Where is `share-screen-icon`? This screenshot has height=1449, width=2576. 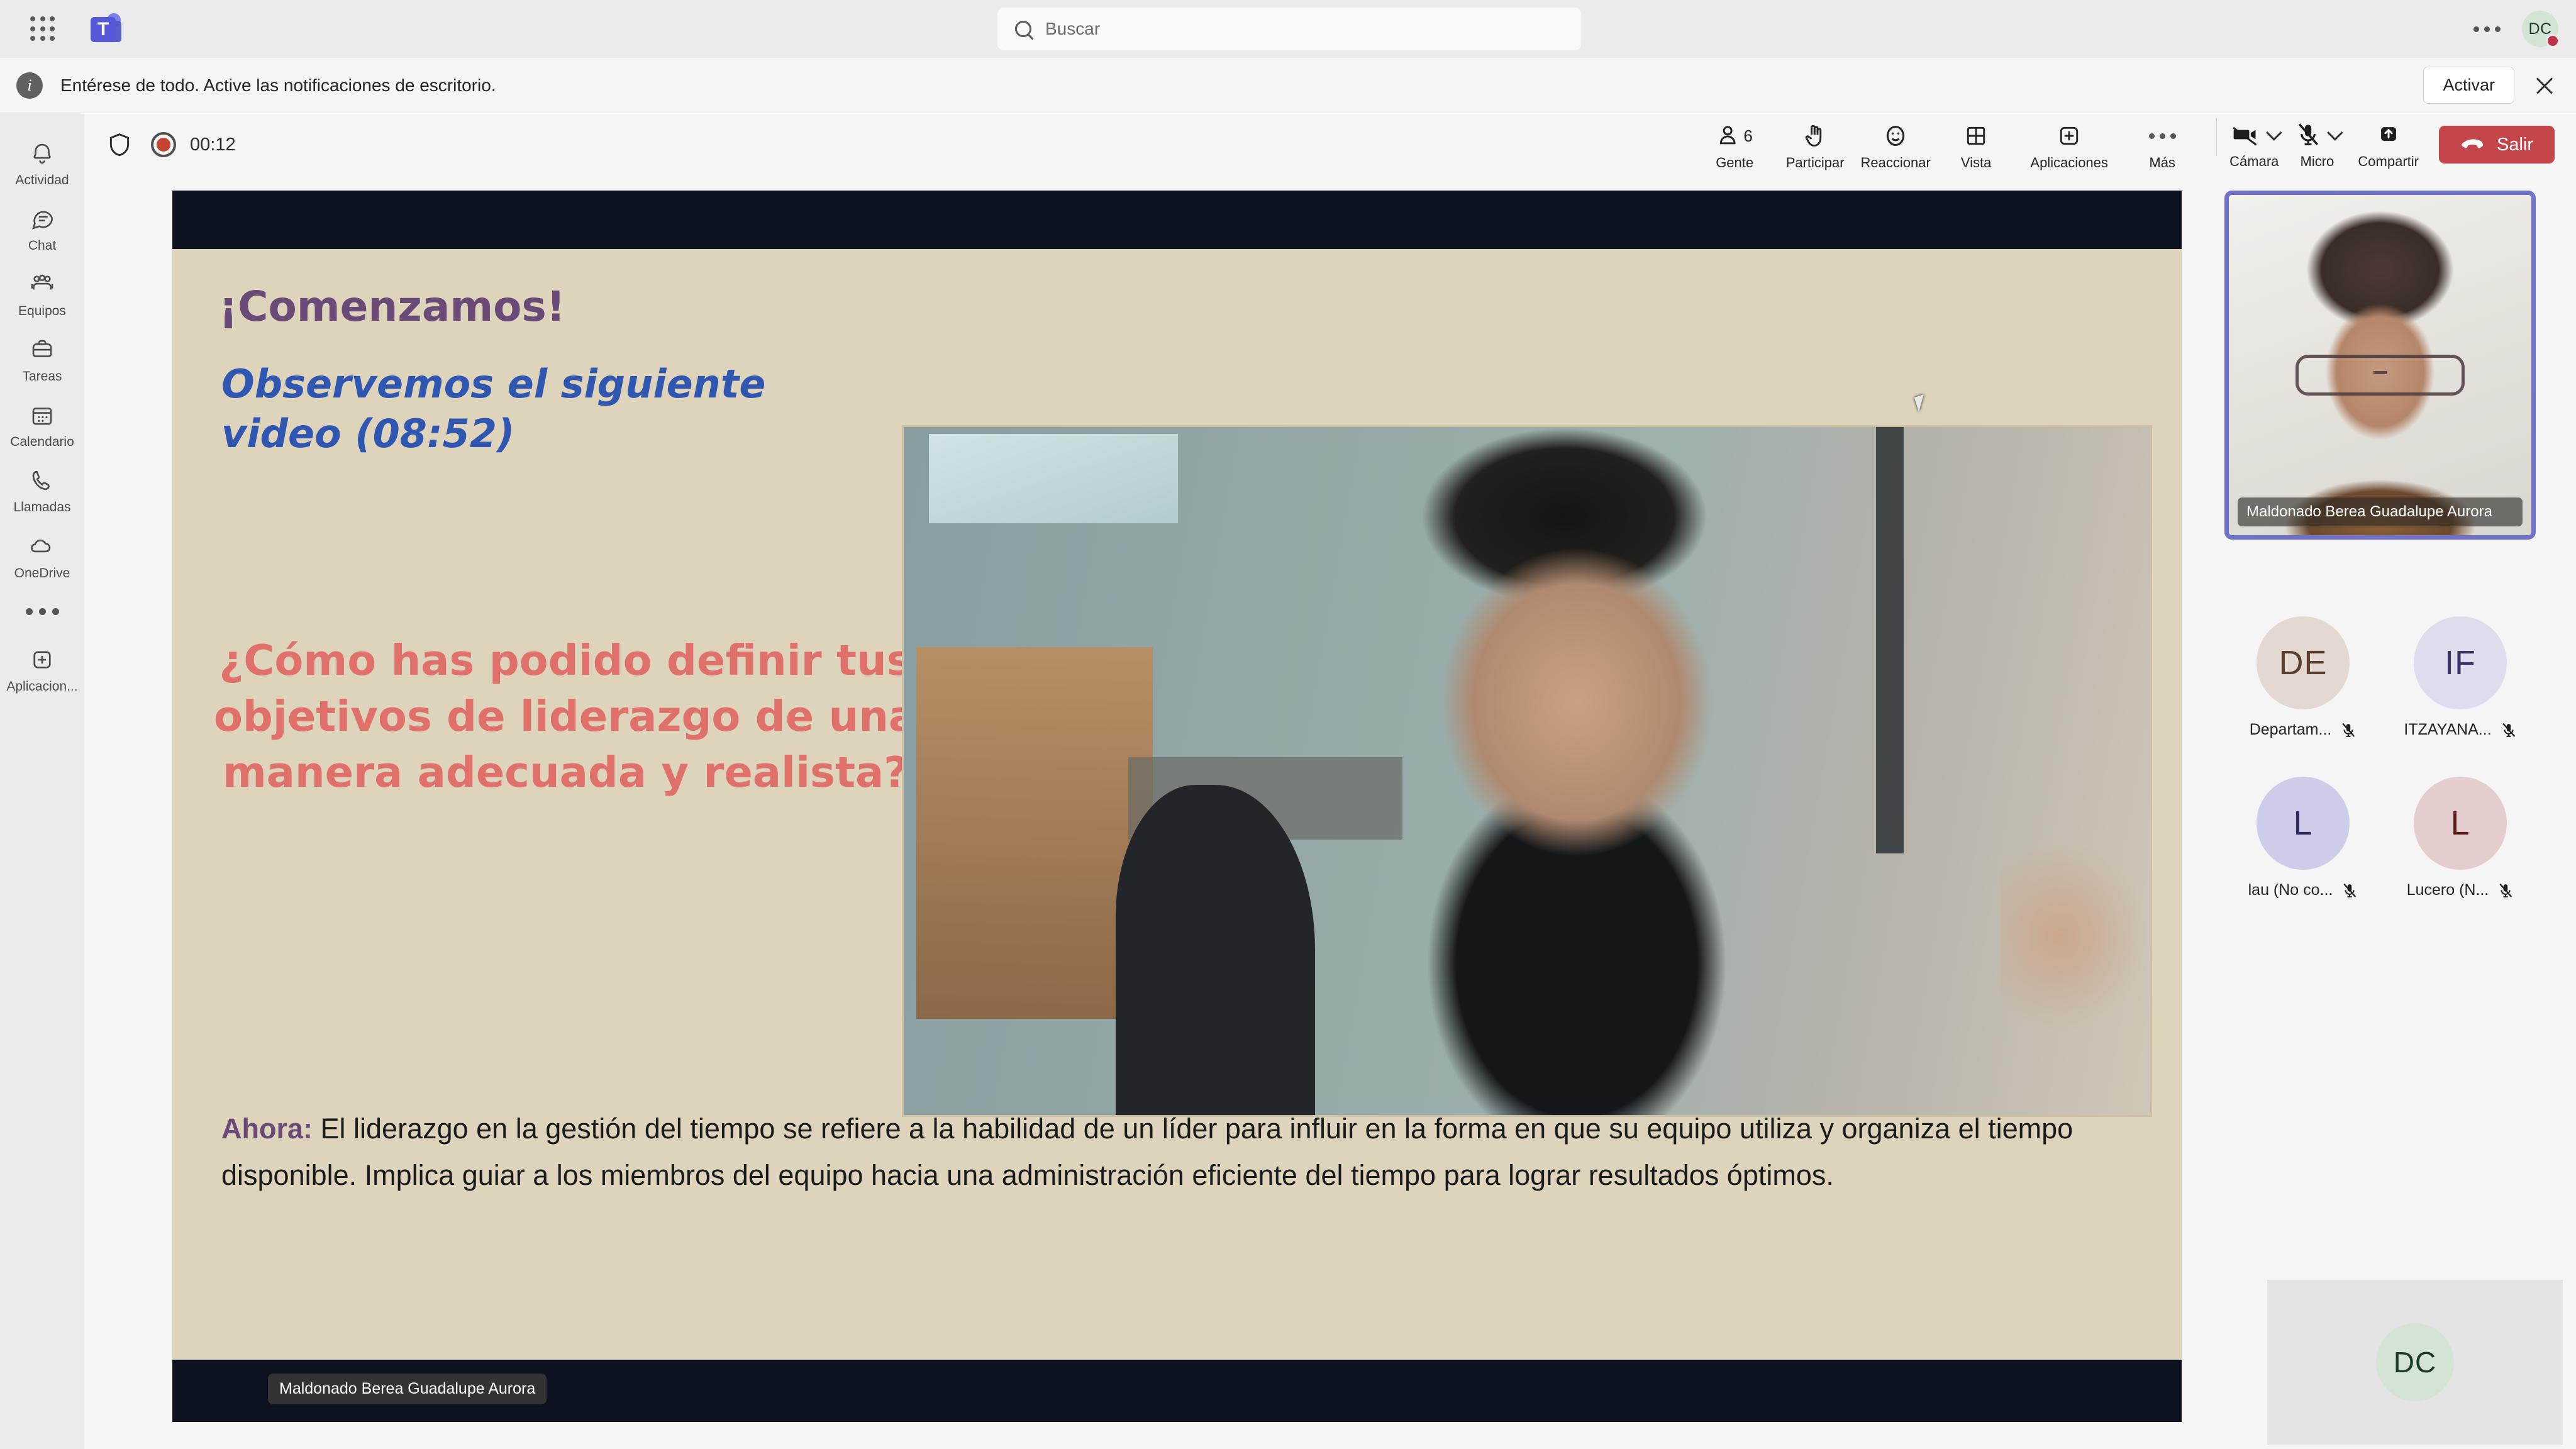 share-screen-icon is located at coordinates (2388, 134).